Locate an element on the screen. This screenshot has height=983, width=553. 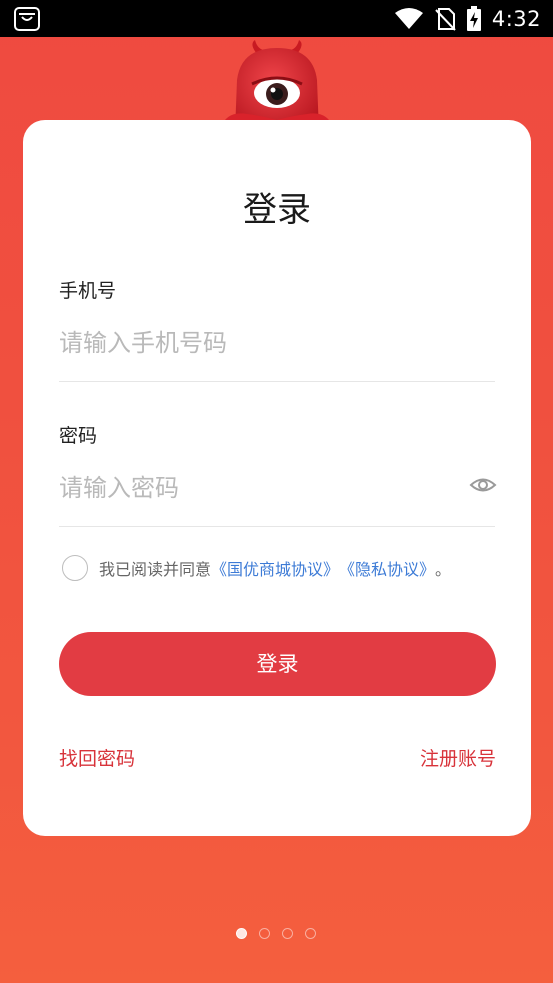
eye-icon is located at coordinates (483, 485).